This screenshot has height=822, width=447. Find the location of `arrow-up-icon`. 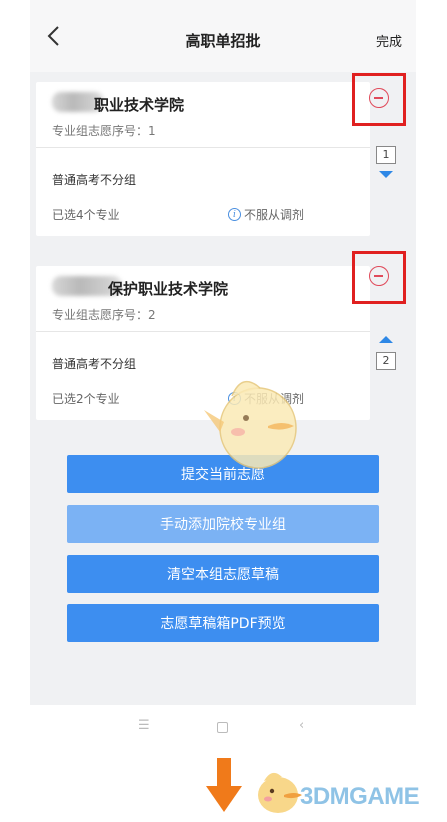

arrow-up-icon is located at coordinates (386, 339).